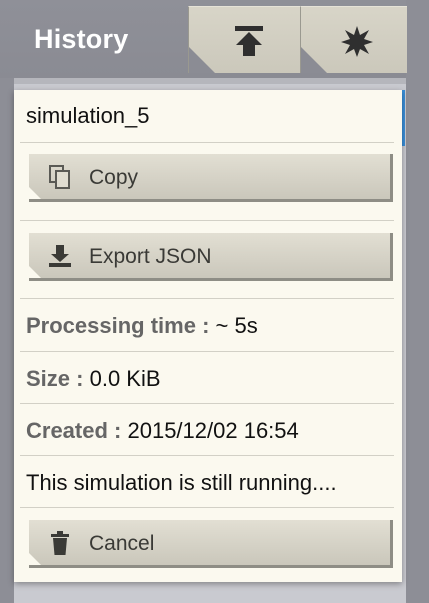 This screenshot has height=603, width=429. I want to click on header-title: History, so click(81, 39).